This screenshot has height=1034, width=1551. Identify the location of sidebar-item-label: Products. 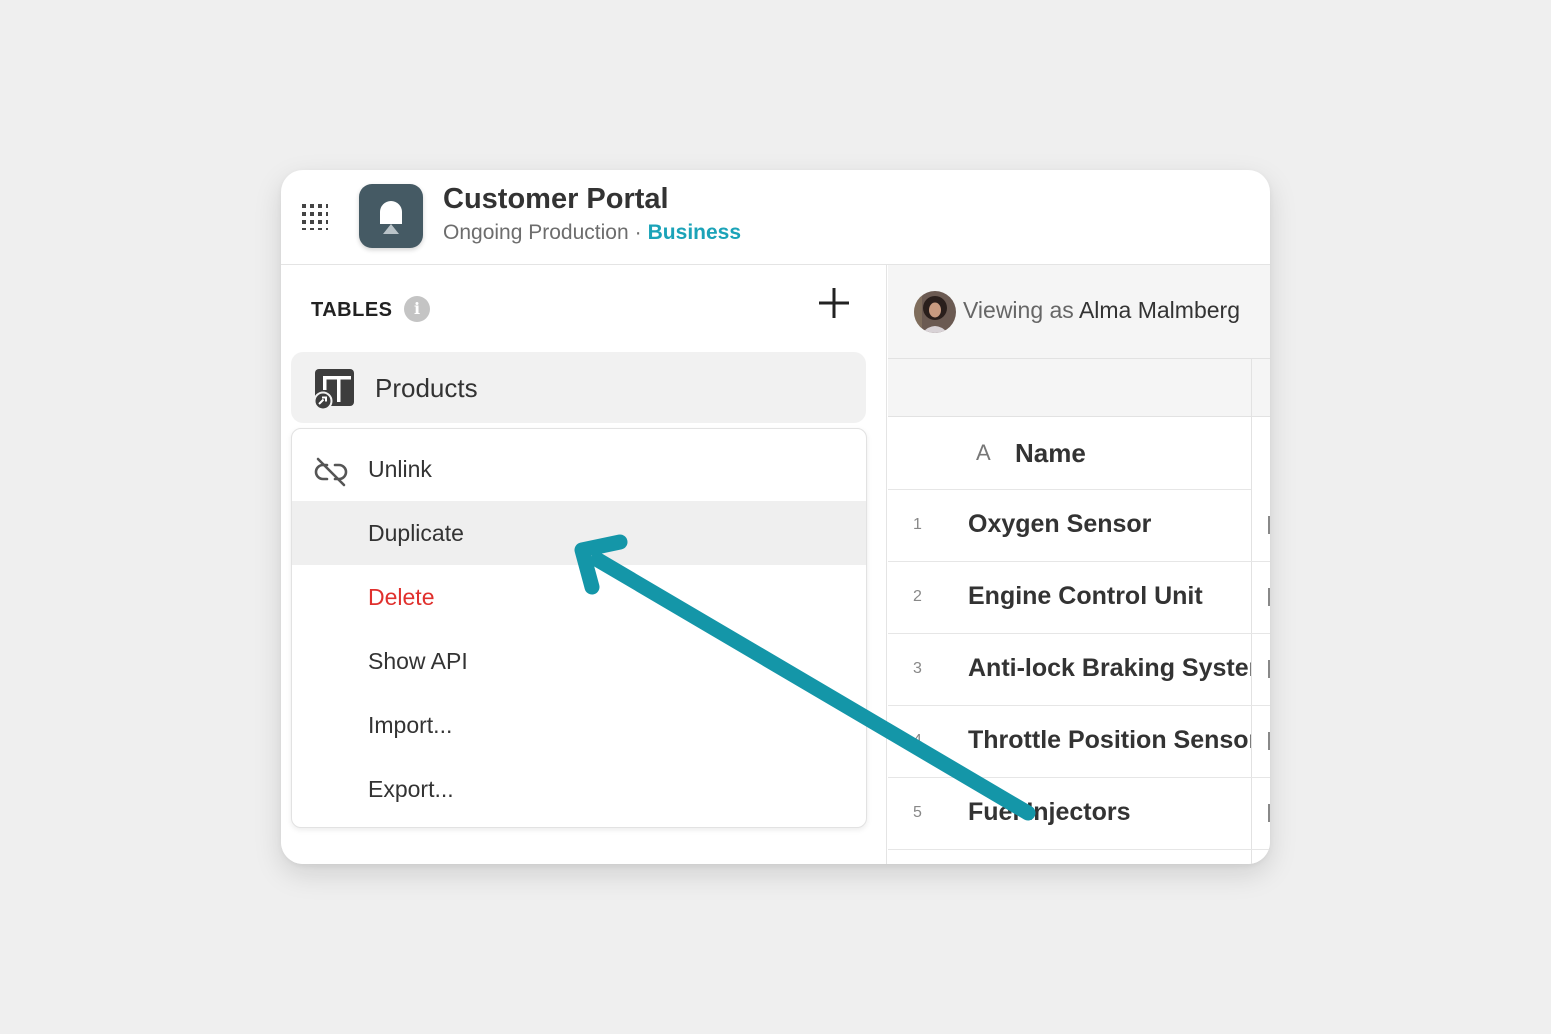
(426, 388).